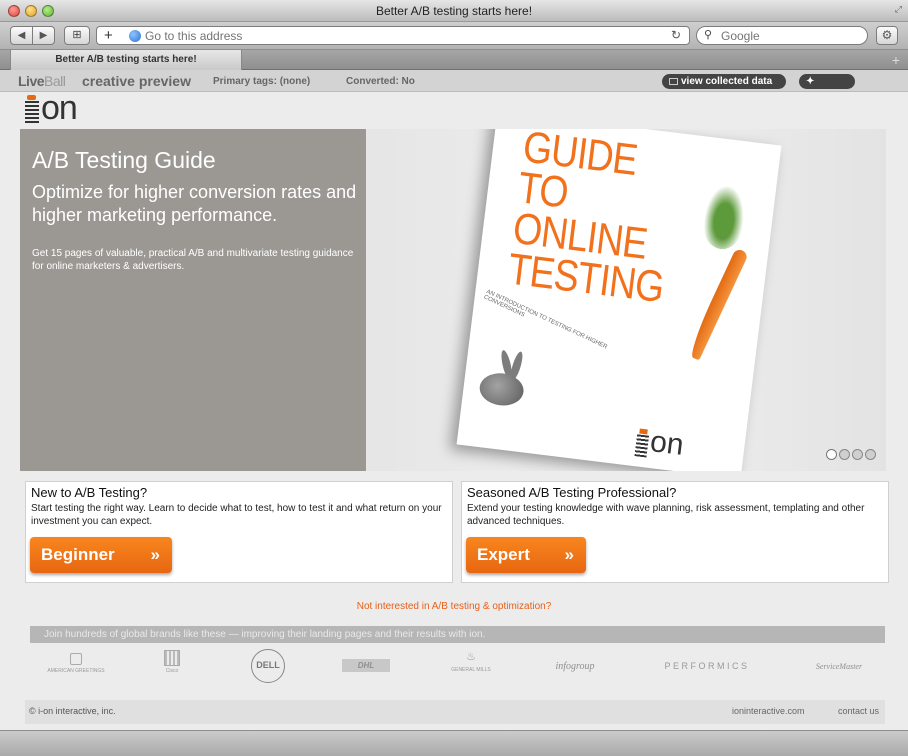  Describe the element at coordinates (839, 666) in the screenshot. I see `servicemaster-logo: ServiceMaster` at that location.